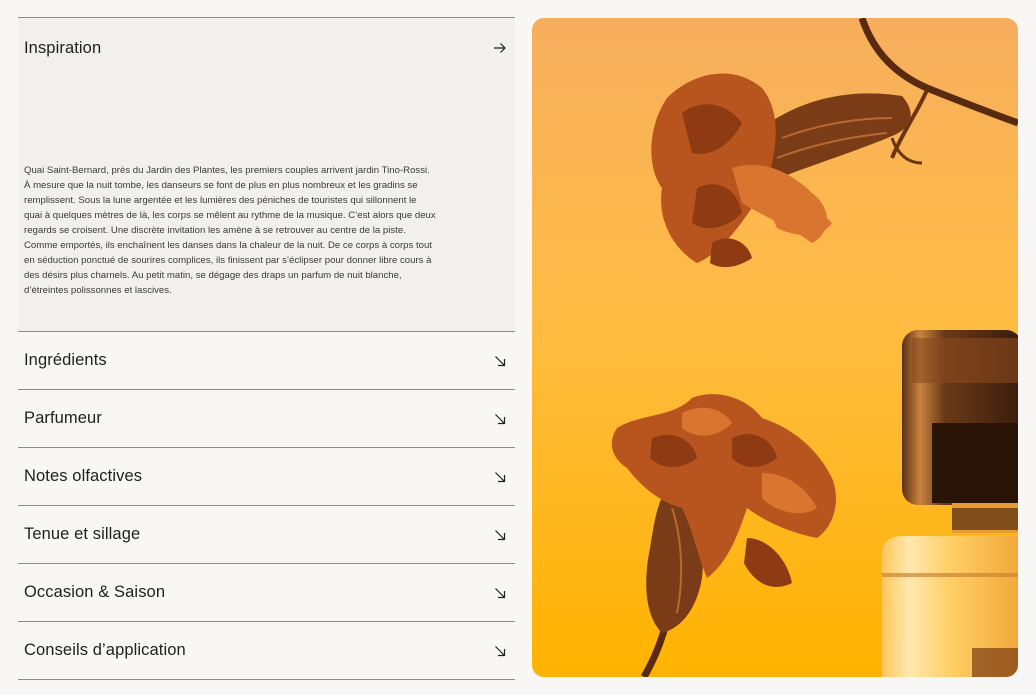 This screenshot has height=695, width=1036. I want to click on accordion-header-perfumer: Parfumeur, so click(266, 418).